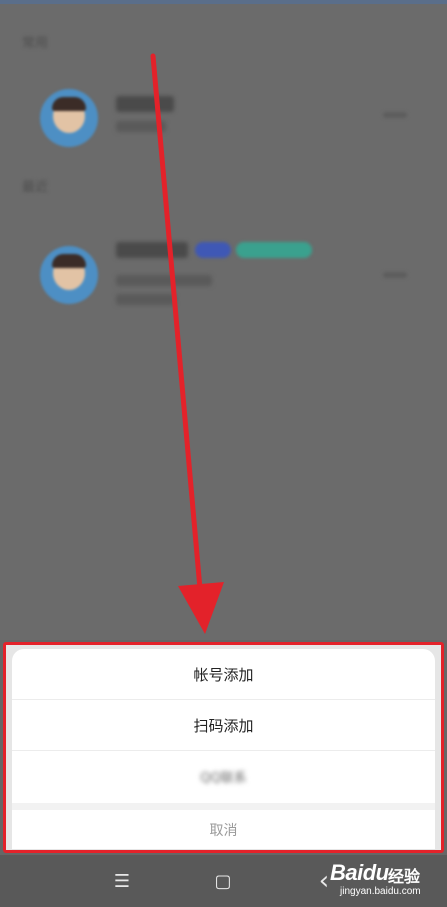  I want to click on add-by-qq-button: QQ联系, so click(223, 776).